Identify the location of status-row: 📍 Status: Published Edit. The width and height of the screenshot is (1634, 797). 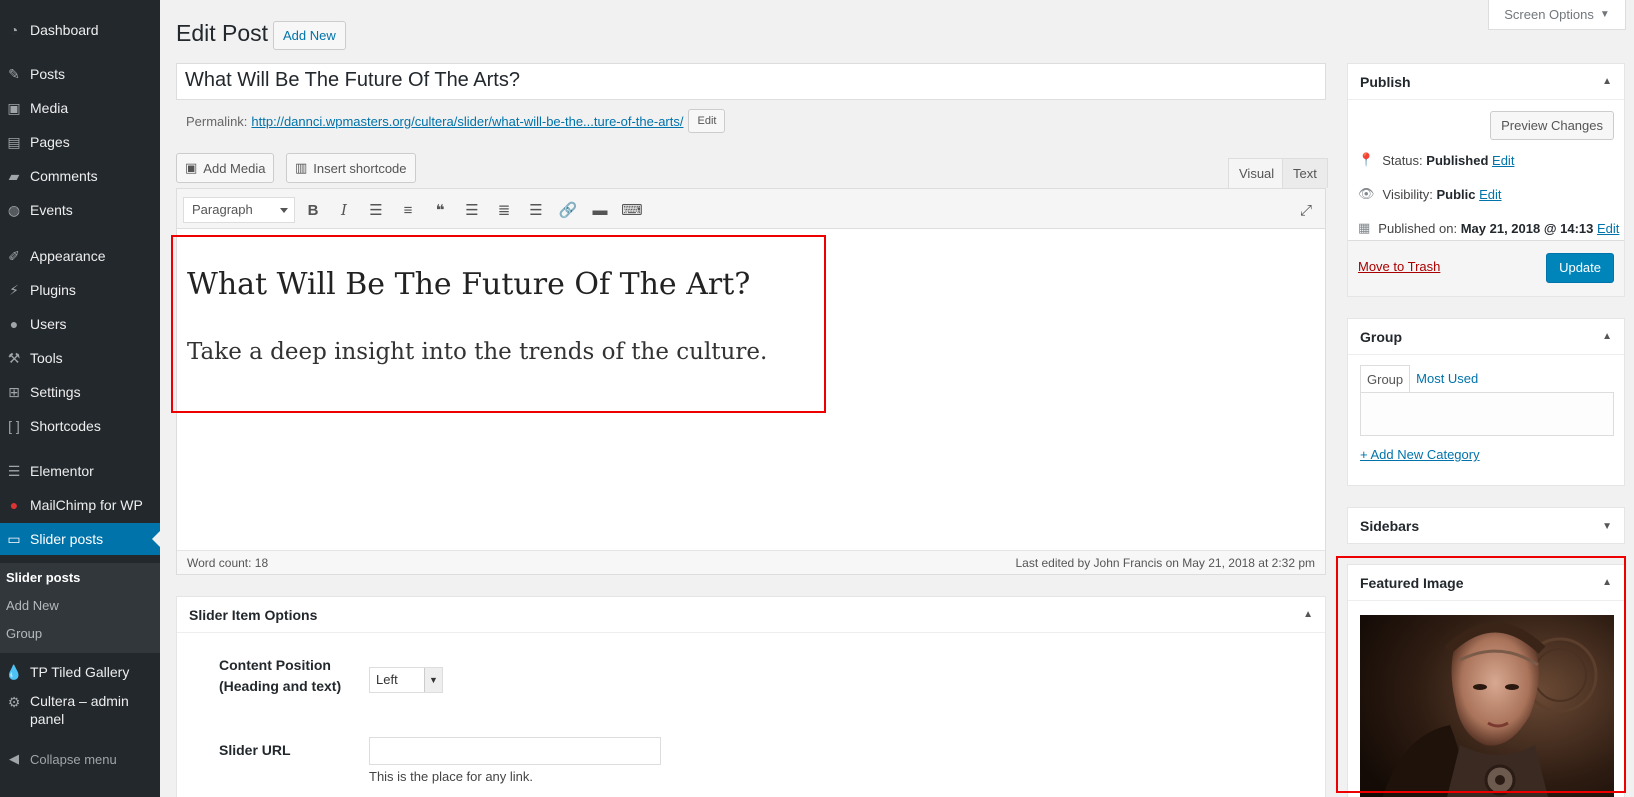
(1436, 160).